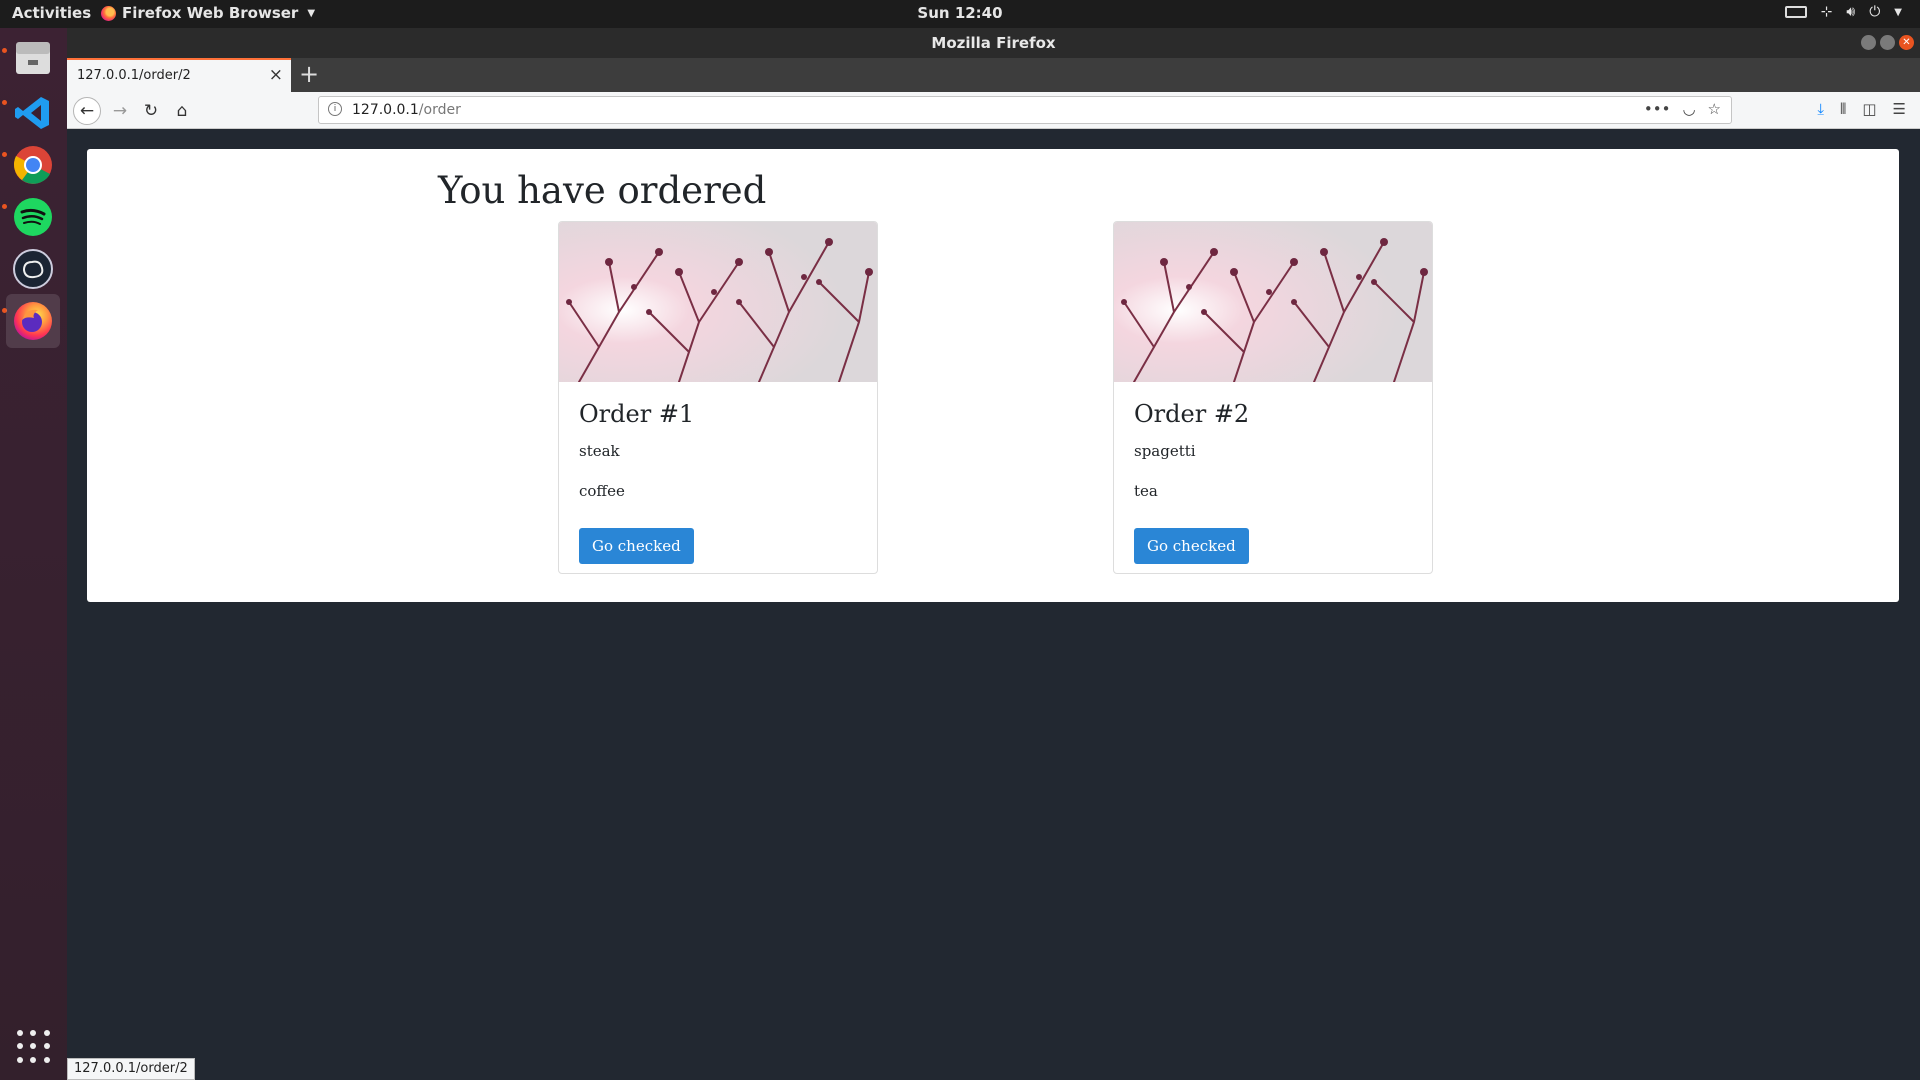 The image size is (1920, 1080). I want to click on power-icon: ⏻, so click(1874, 12).